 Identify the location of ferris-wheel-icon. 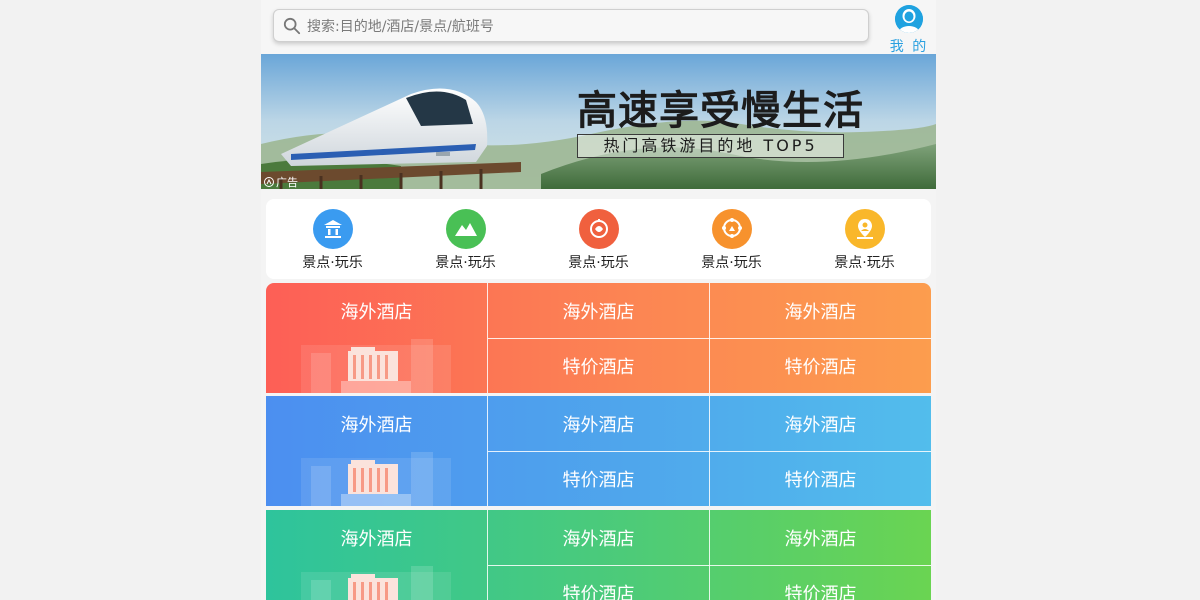
(731, 229).